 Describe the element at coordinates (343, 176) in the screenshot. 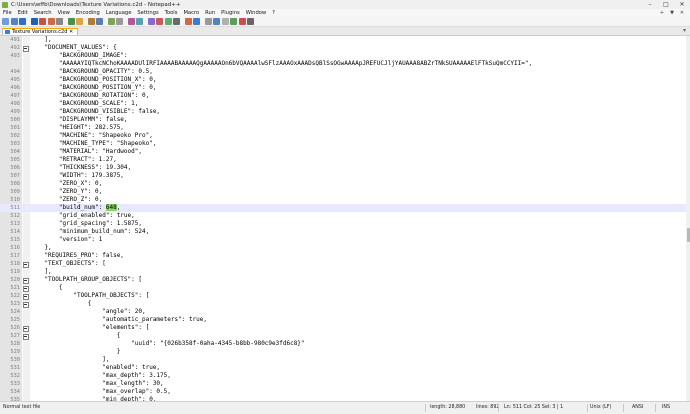

I see `code-line: 507 "WIDTH": 179.3875,` at that location.